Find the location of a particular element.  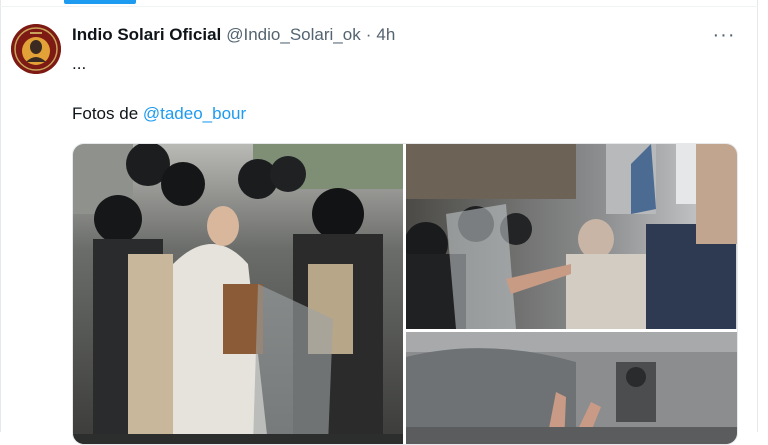

active-tab-indicator is located at coordinates (100, 2).